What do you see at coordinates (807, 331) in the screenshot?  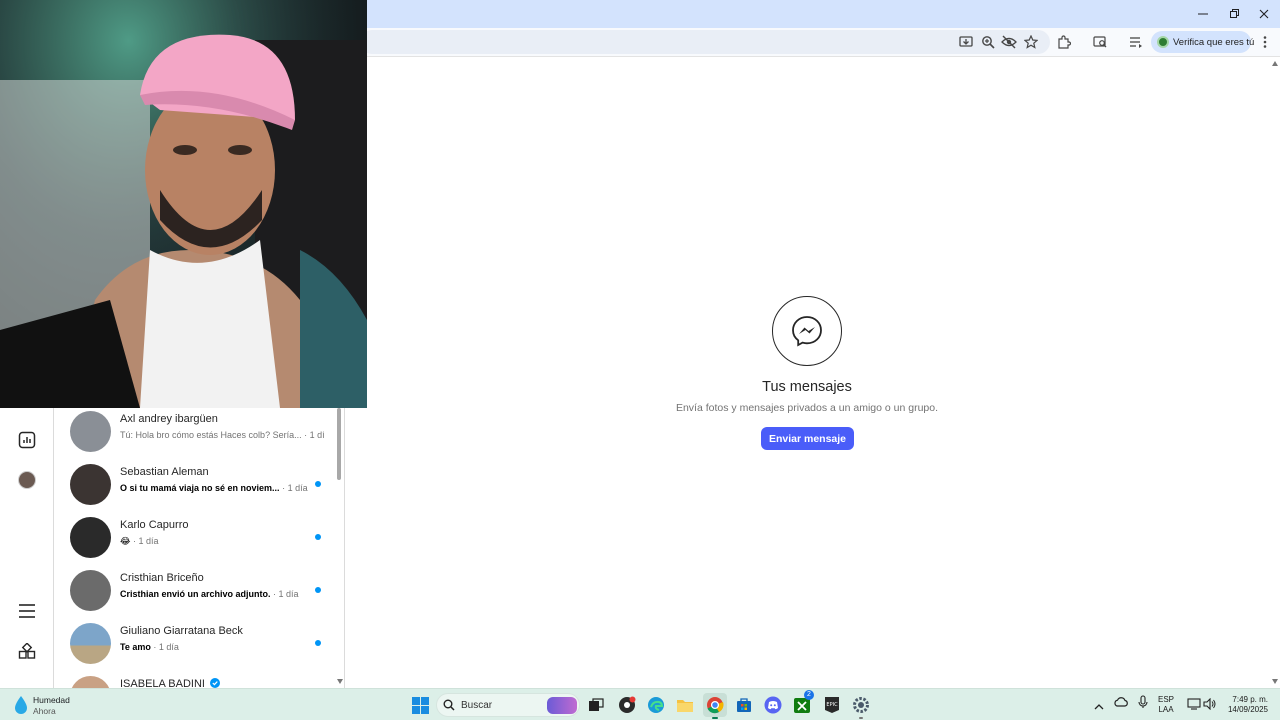 I see `messenger-logo-icon` at bounding box center [807, 331].